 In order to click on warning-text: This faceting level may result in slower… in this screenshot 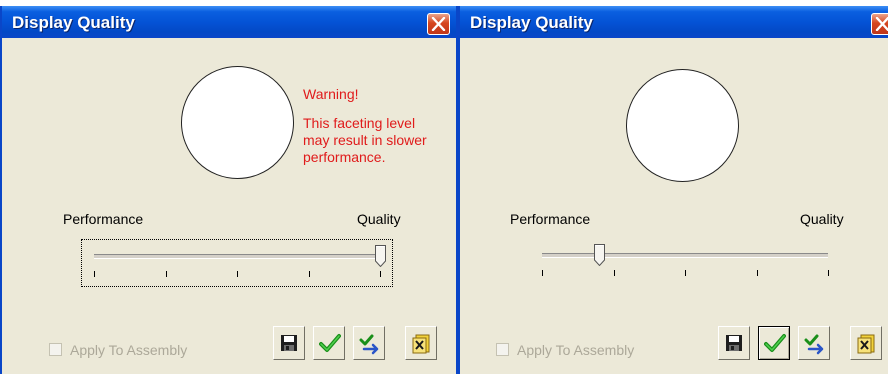, I will do `click(365, 140)`.